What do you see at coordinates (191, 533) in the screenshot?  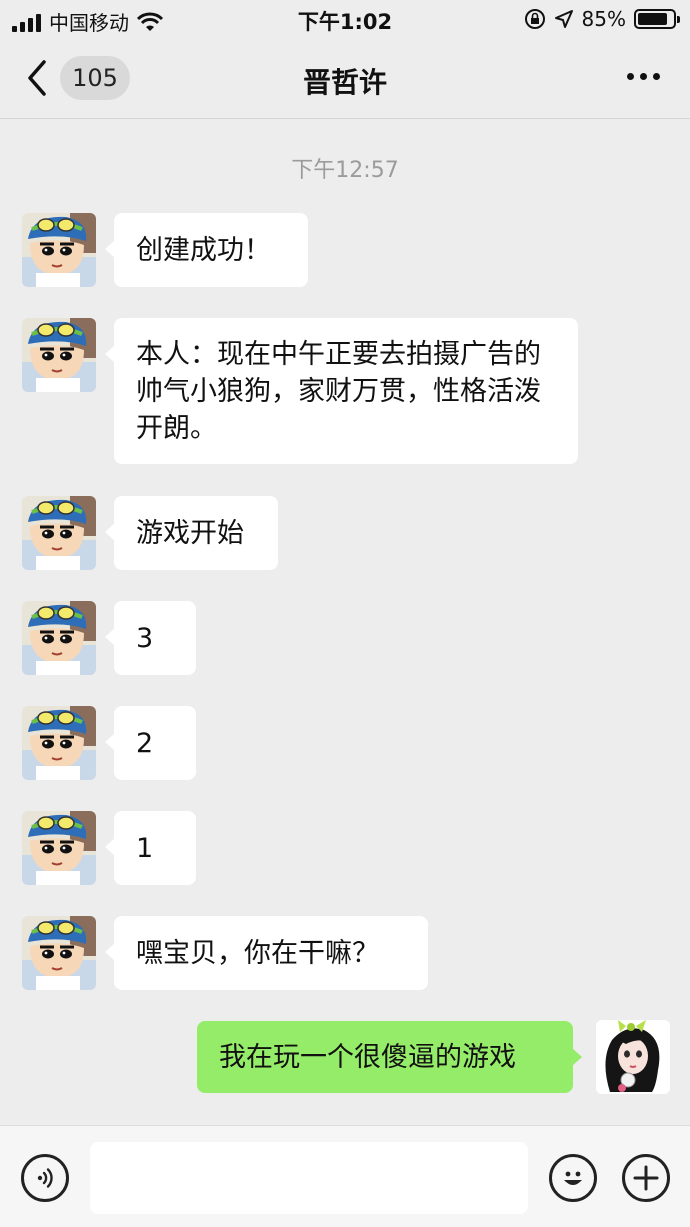 I see `message-bubble: 游戏开始` at bounding box center [191, 533].